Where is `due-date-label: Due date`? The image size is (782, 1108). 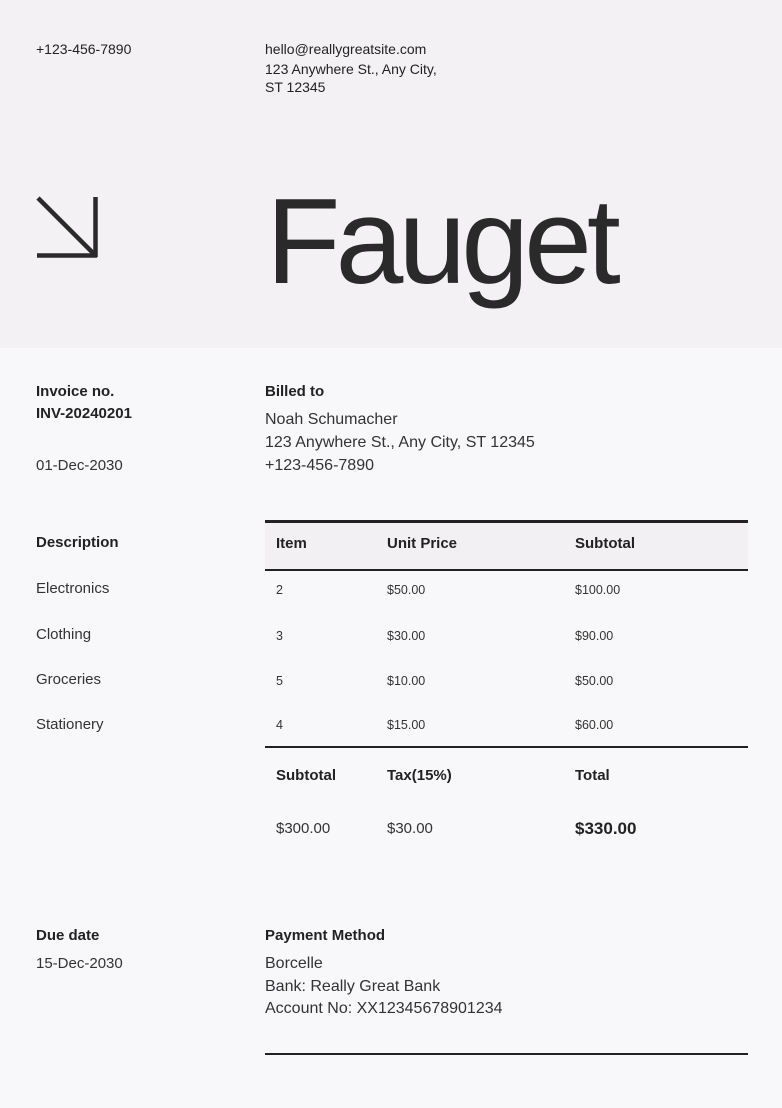 due-date-label: Due date is located at coordinates (68, 935).